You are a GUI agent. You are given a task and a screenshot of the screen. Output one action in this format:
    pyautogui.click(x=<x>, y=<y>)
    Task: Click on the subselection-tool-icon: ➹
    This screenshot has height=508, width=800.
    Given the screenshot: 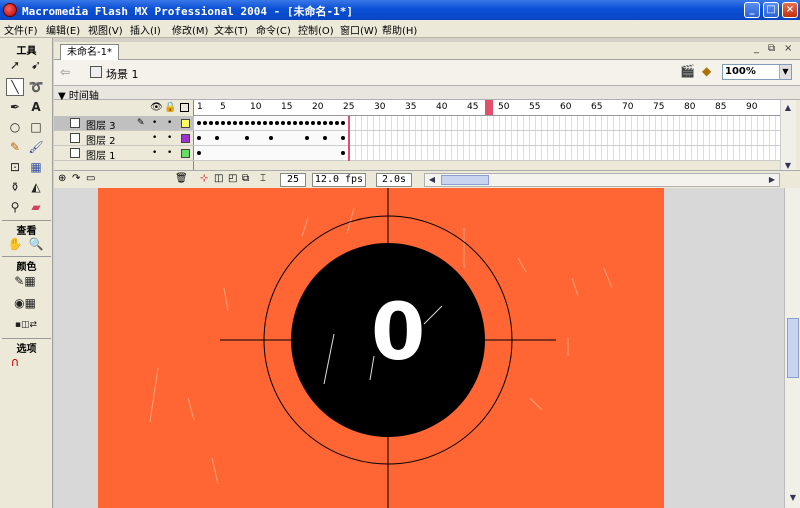 What is the action you would take?
    pyautogui.click(x=36, y=65)
    